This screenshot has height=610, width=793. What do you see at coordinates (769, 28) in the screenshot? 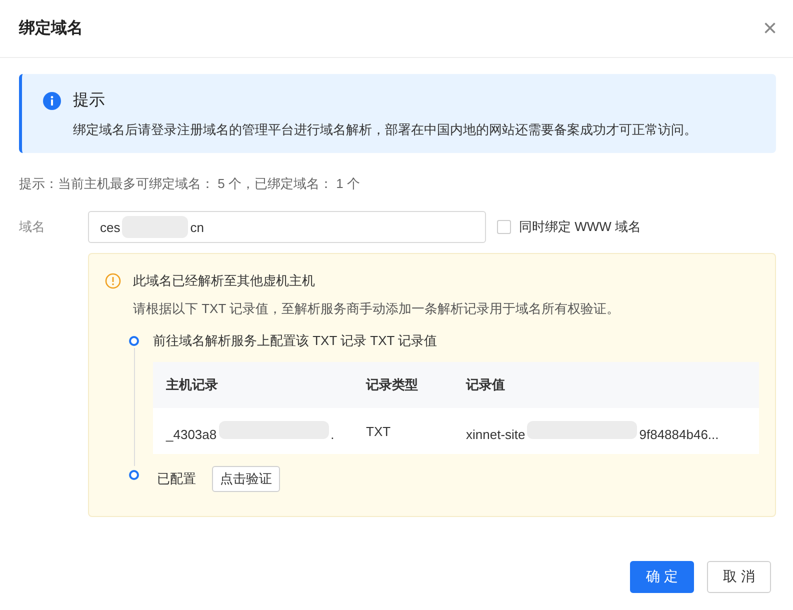
I see `close-button: ×` at bounding box center [769, 28].